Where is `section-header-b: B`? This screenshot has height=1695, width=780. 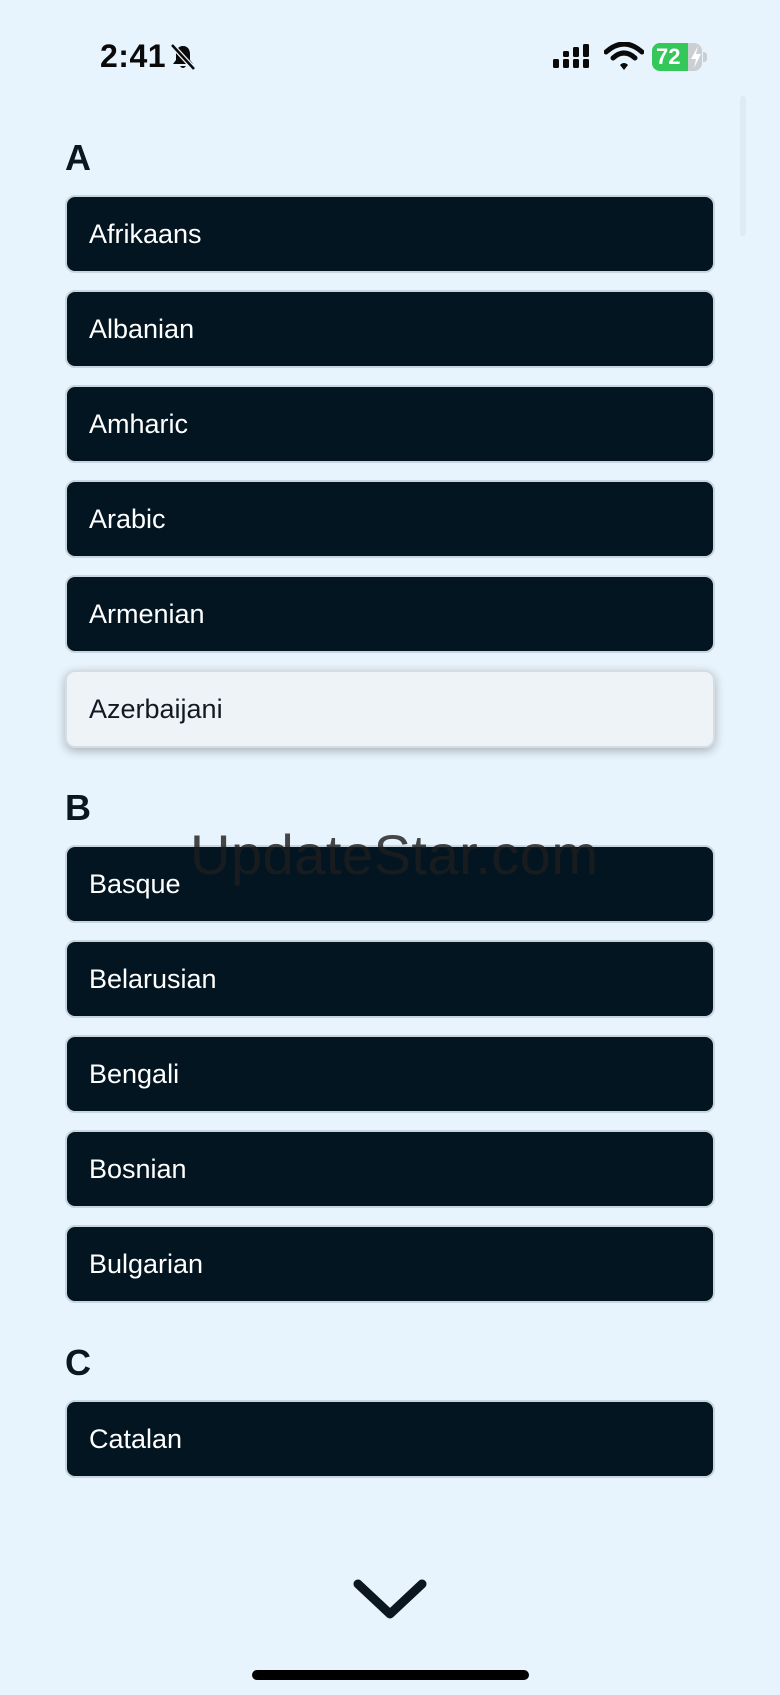
section-header-b: B is located at coordinates (78, 807).